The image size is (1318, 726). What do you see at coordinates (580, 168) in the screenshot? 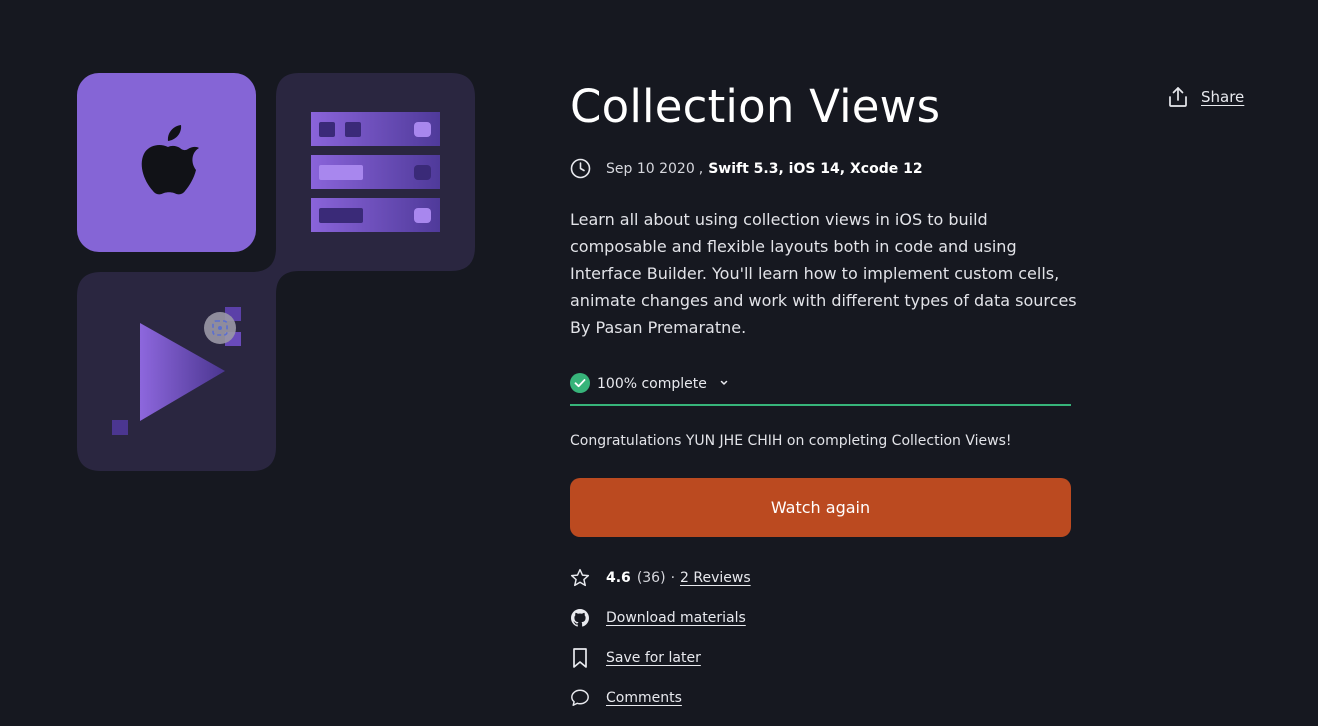
I see `clock-icon` at bounding box center [580, 168].